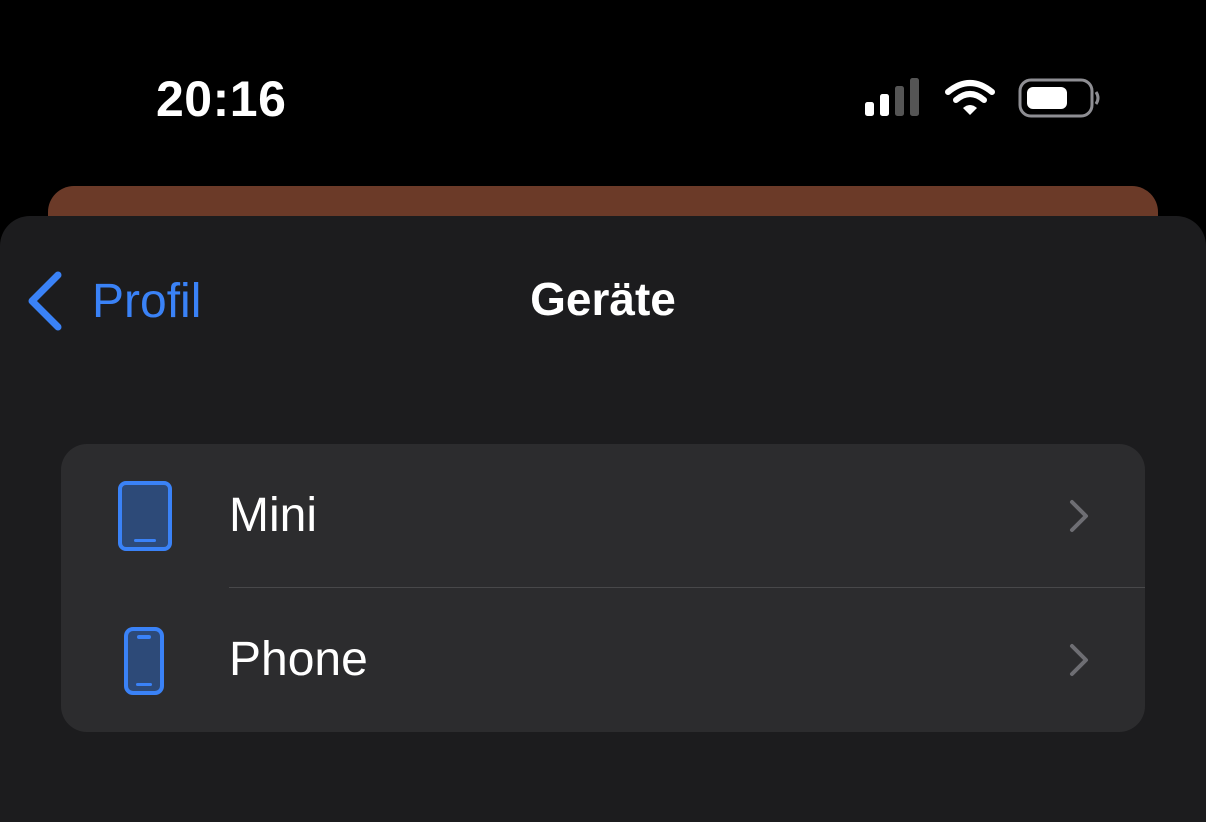 The height and width of the screenshot is (822, 1206). What do you see at coordinates (221, 99) in the screenshot?
I see `status-time: 20:16` at bounding box center [221, 99].